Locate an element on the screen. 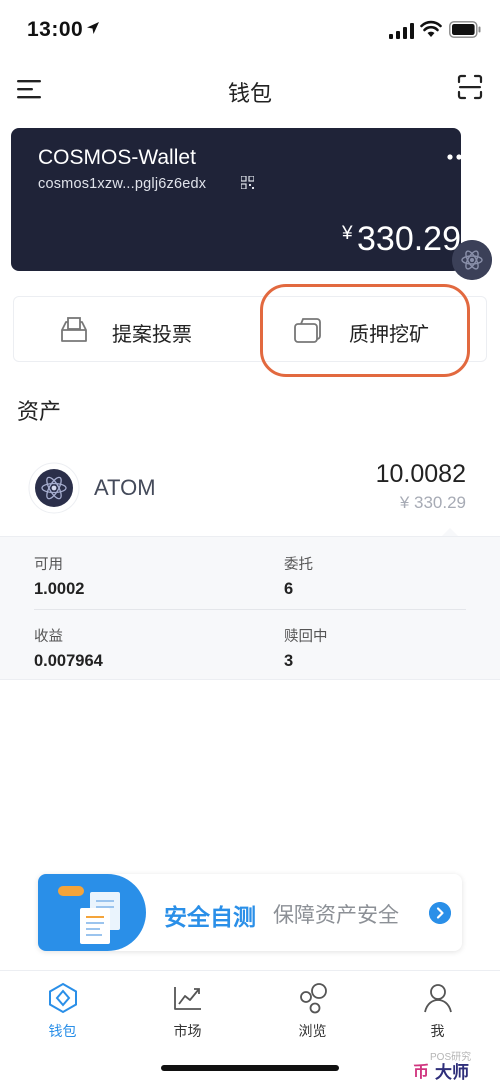 The width and height of the screenshot is (500, 1083). unbonding-value: 3 is located at coordinates (289, 661).